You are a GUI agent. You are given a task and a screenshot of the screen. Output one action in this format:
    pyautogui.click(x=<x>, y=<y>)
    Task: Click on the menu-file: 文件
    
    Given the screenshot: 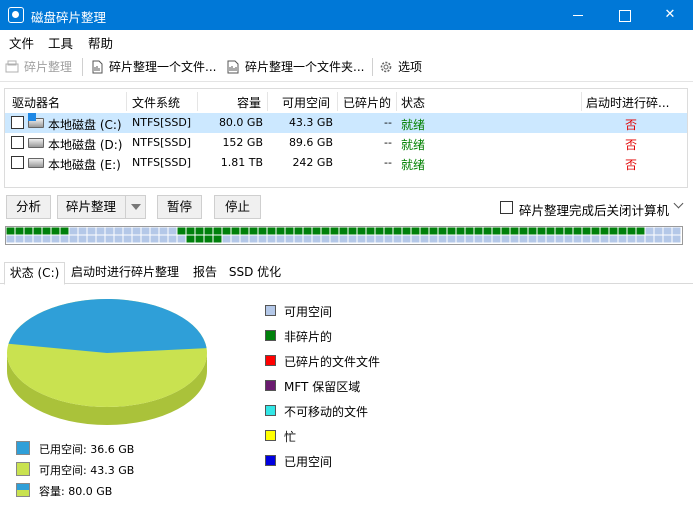 What is the action you would take?
    pyautogui.click(x=21, y=42)
    